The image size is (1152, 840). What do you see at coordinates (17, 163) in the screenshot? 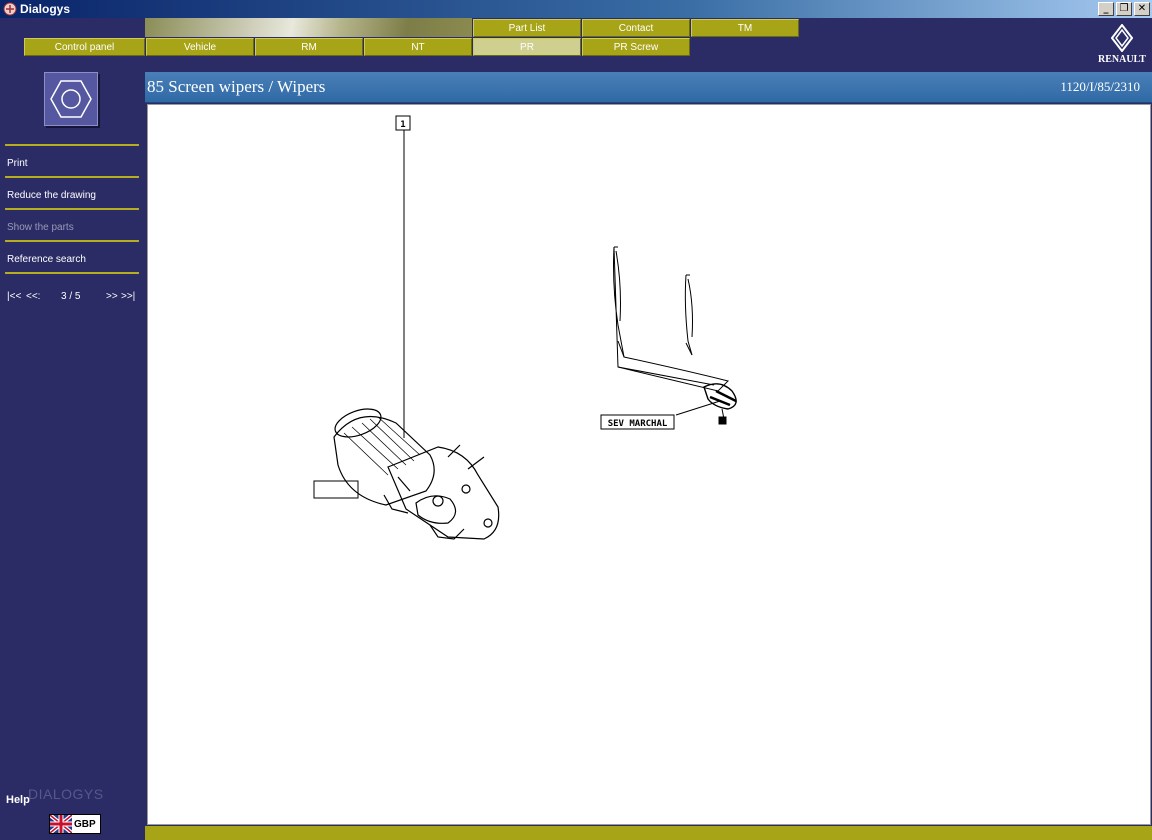
I see `sidebar-item-print: Print` at bounding box center [17, 163].